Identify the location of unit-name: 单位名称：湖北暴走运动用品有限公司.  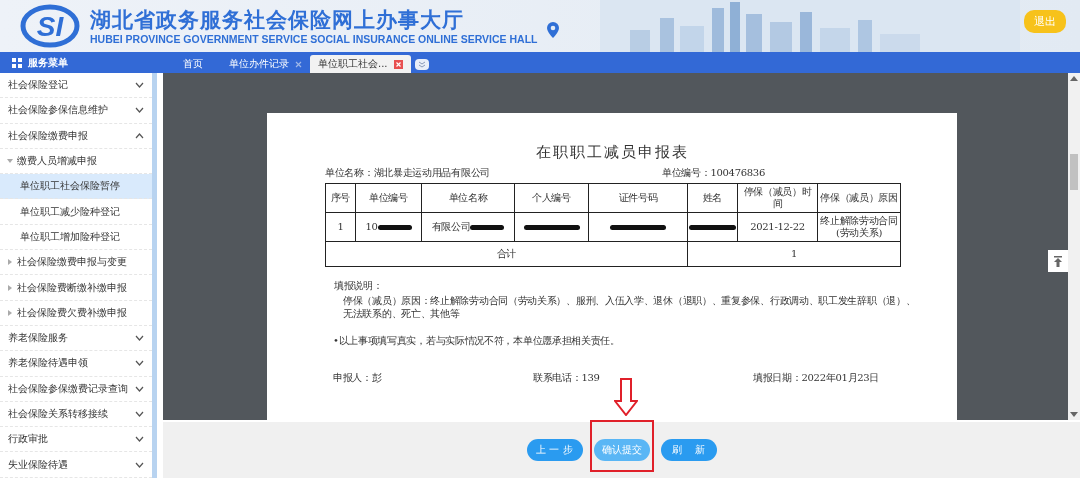
(407, 173).